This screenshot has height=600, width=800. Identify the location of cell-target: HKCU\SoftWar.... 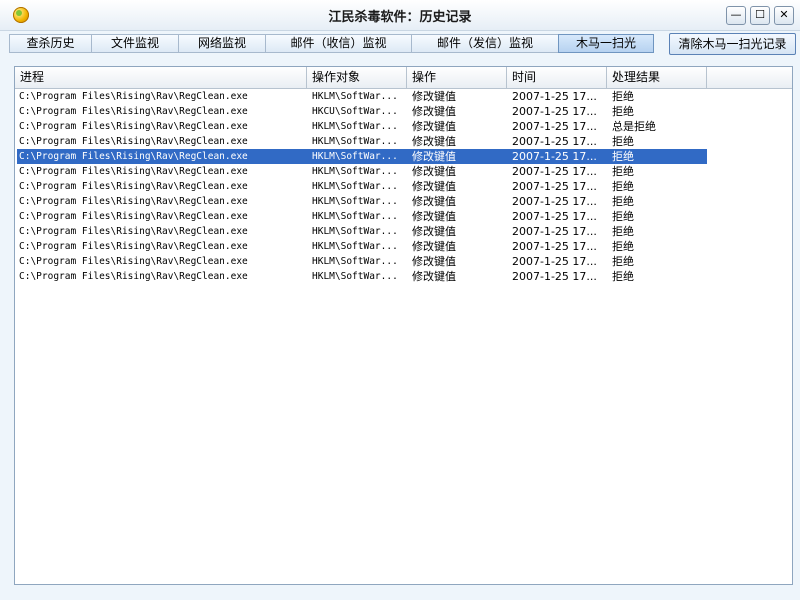
(355, 111).